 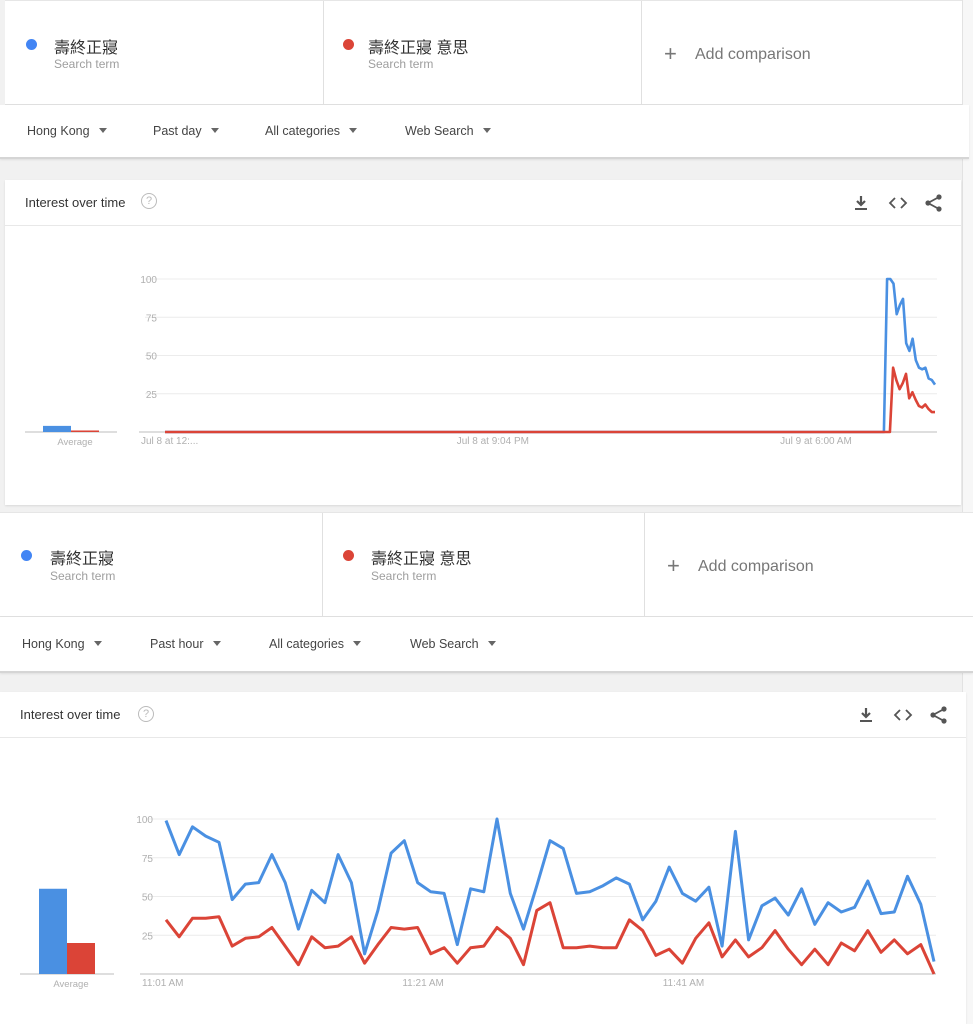 I want to click on x-tick-label: Jul 9 at 6:00 AM, so click(x=816, y=441).